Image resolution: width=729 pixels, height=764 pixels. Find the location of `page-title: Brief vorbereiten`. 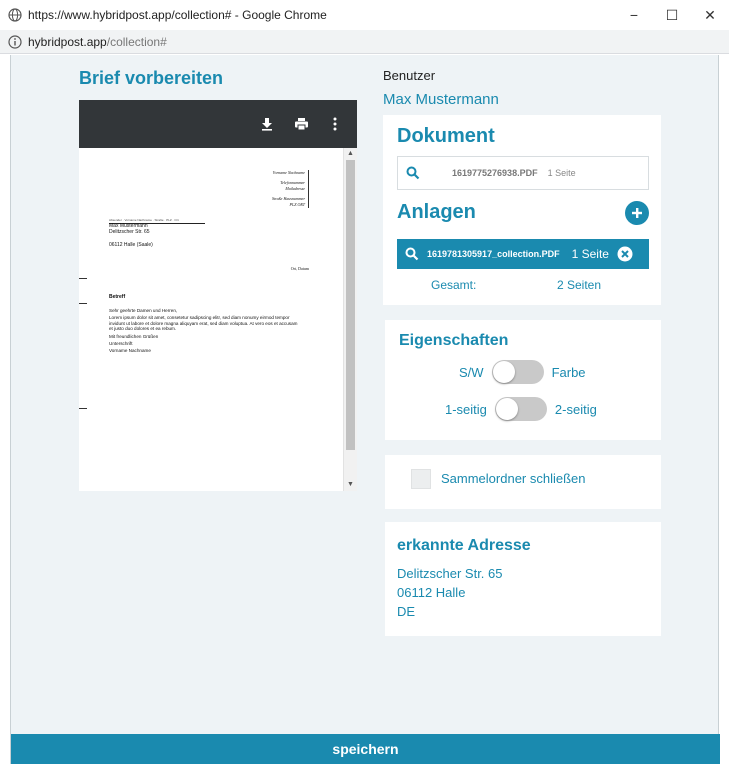

page-title: Brief vorbereiten is located at coordinates (151, 78).